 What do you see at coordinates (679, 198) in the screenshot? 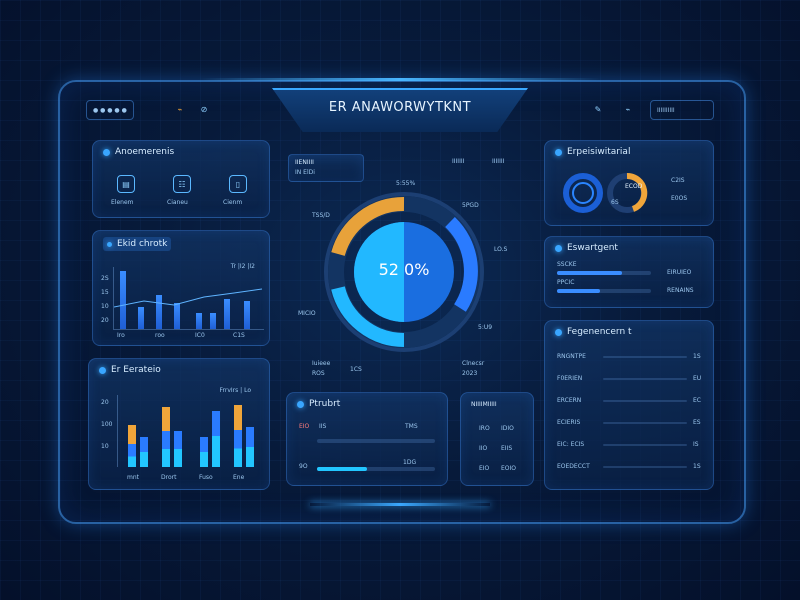
I see `ring-value: E0OS` at bounding box center [679, 198].